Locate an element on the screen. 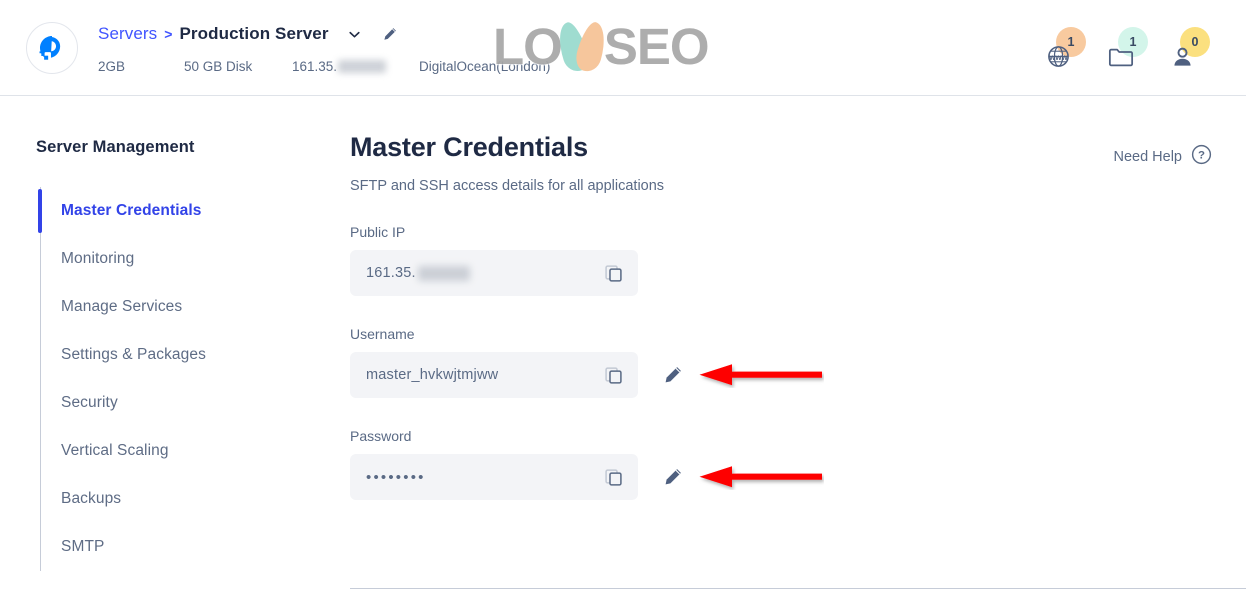 This screenshot has height=608, width=1246. field-group-password: Password •••••••• is located at coordinates (781, 464).